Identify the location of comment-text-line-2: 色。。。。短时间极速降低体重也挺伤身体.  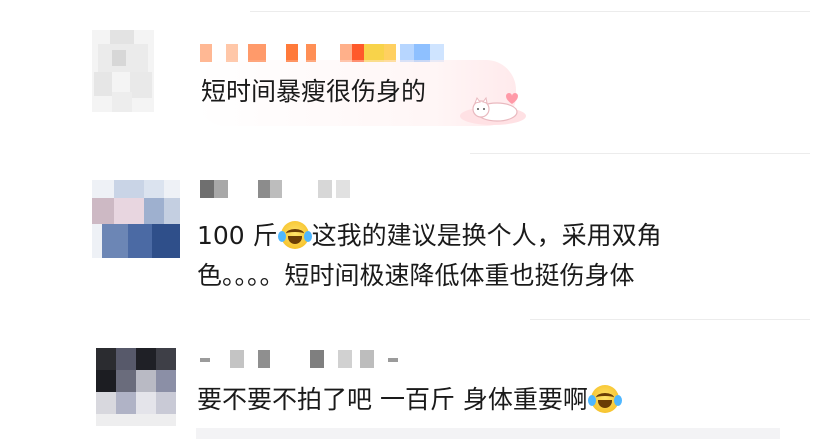
(416, 275).